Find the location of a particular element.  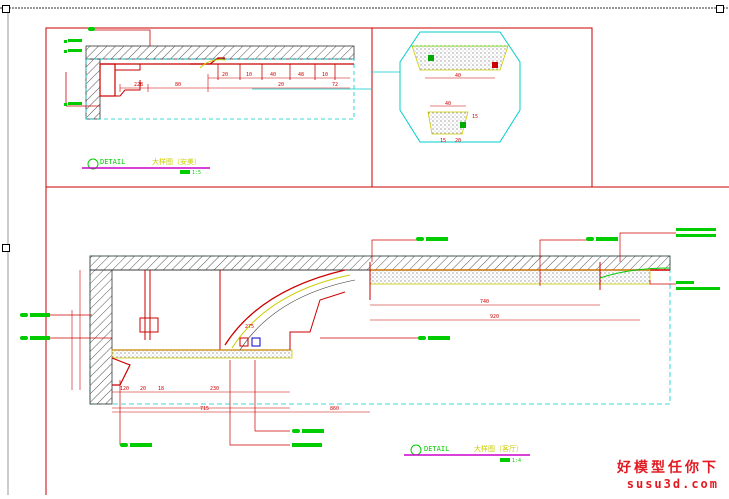

watermark-line2: susu3d.com is located at coordinates (672, 484).